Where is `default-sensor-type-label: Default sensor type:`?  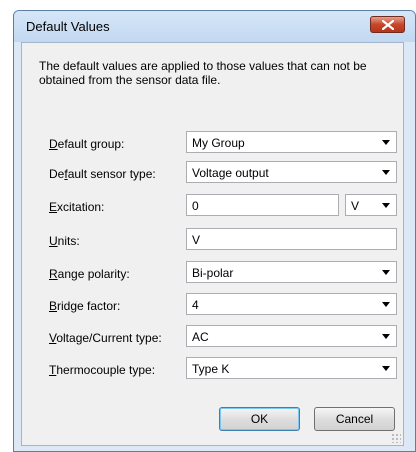
default-sensor-type-label: Default sensor type: is located at coordinates (102, 174).